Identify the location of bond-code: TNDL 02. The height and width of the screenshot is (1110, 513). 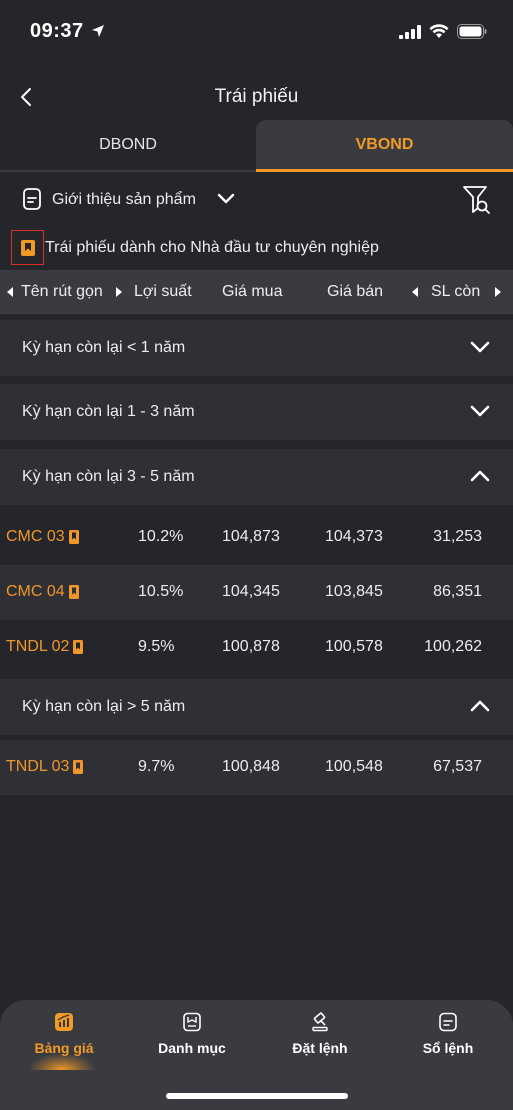
(45, 647).